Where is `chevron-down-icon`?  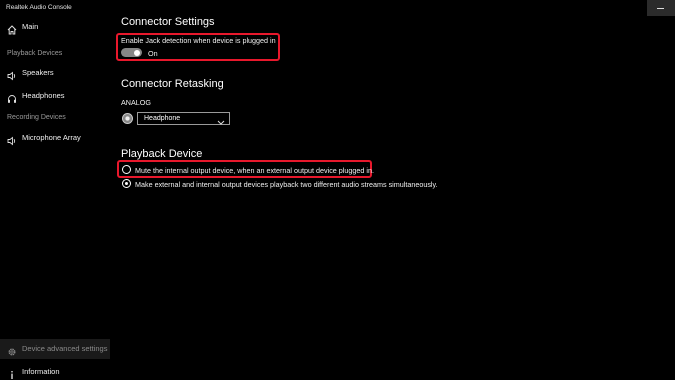 chevron-down-icon is located at coordinates (221, 123).